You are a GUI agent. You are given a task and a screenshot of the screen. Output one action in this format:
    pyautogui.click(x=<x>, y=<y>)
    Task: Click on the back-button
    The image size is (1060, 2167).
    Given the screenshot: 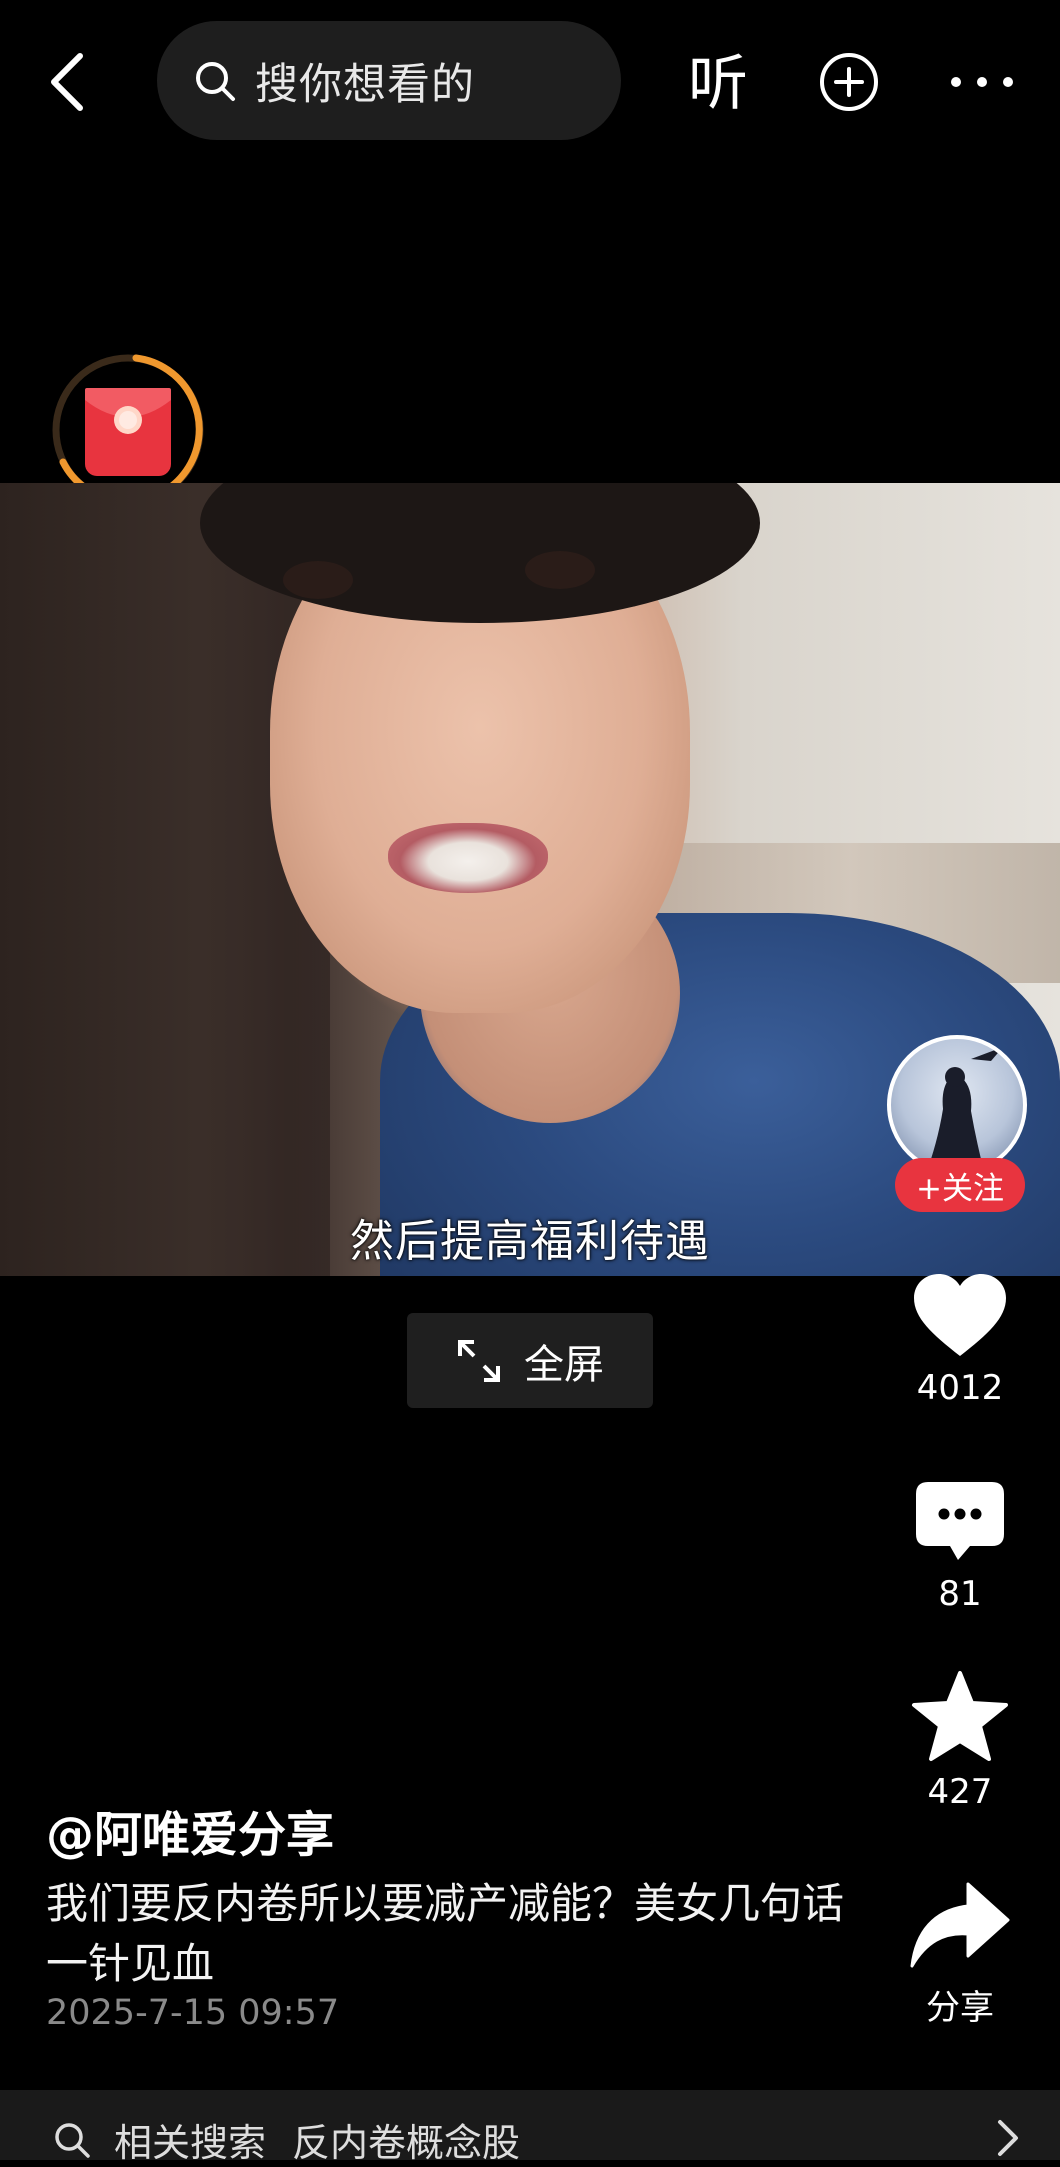 What is the action you would take?
    pyautogui.click(x=68, y=82)
    